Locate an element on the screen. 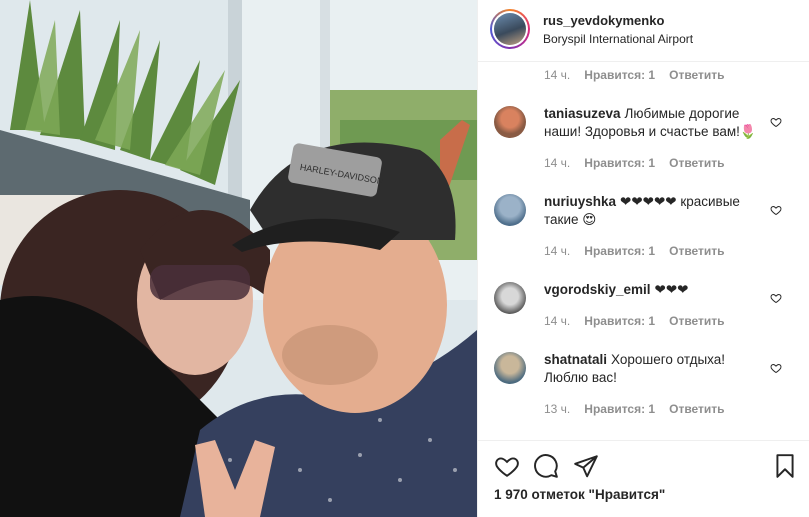  bookmark-icon is located at coordinates (785, 466).